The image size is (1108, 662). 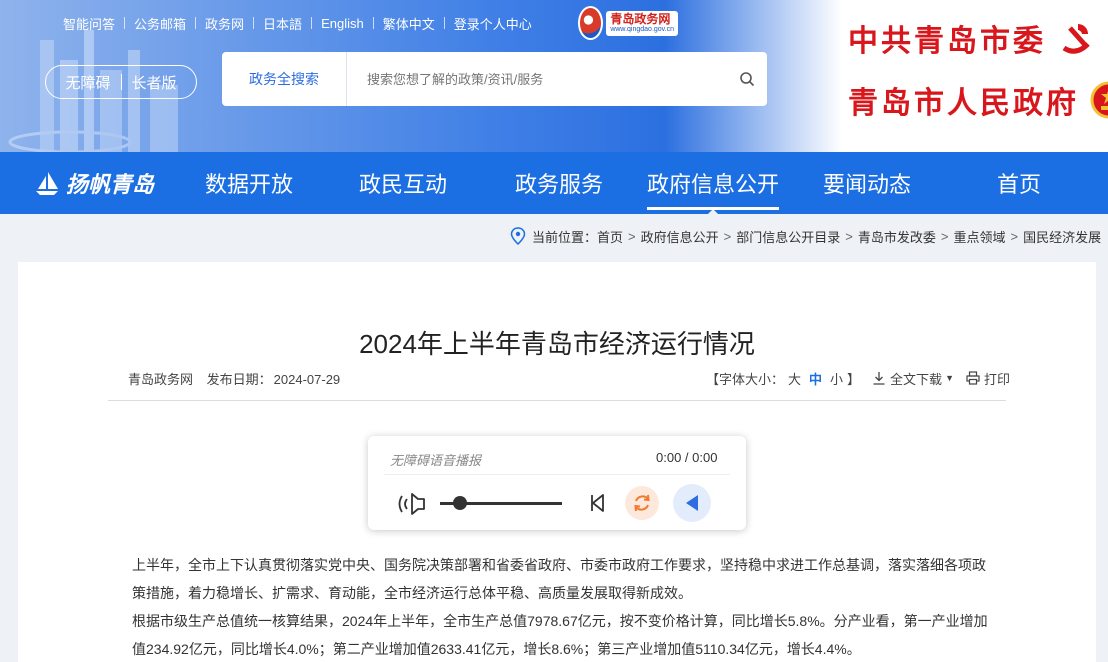 I want to click on volume-button, so click(x=413, y=504).